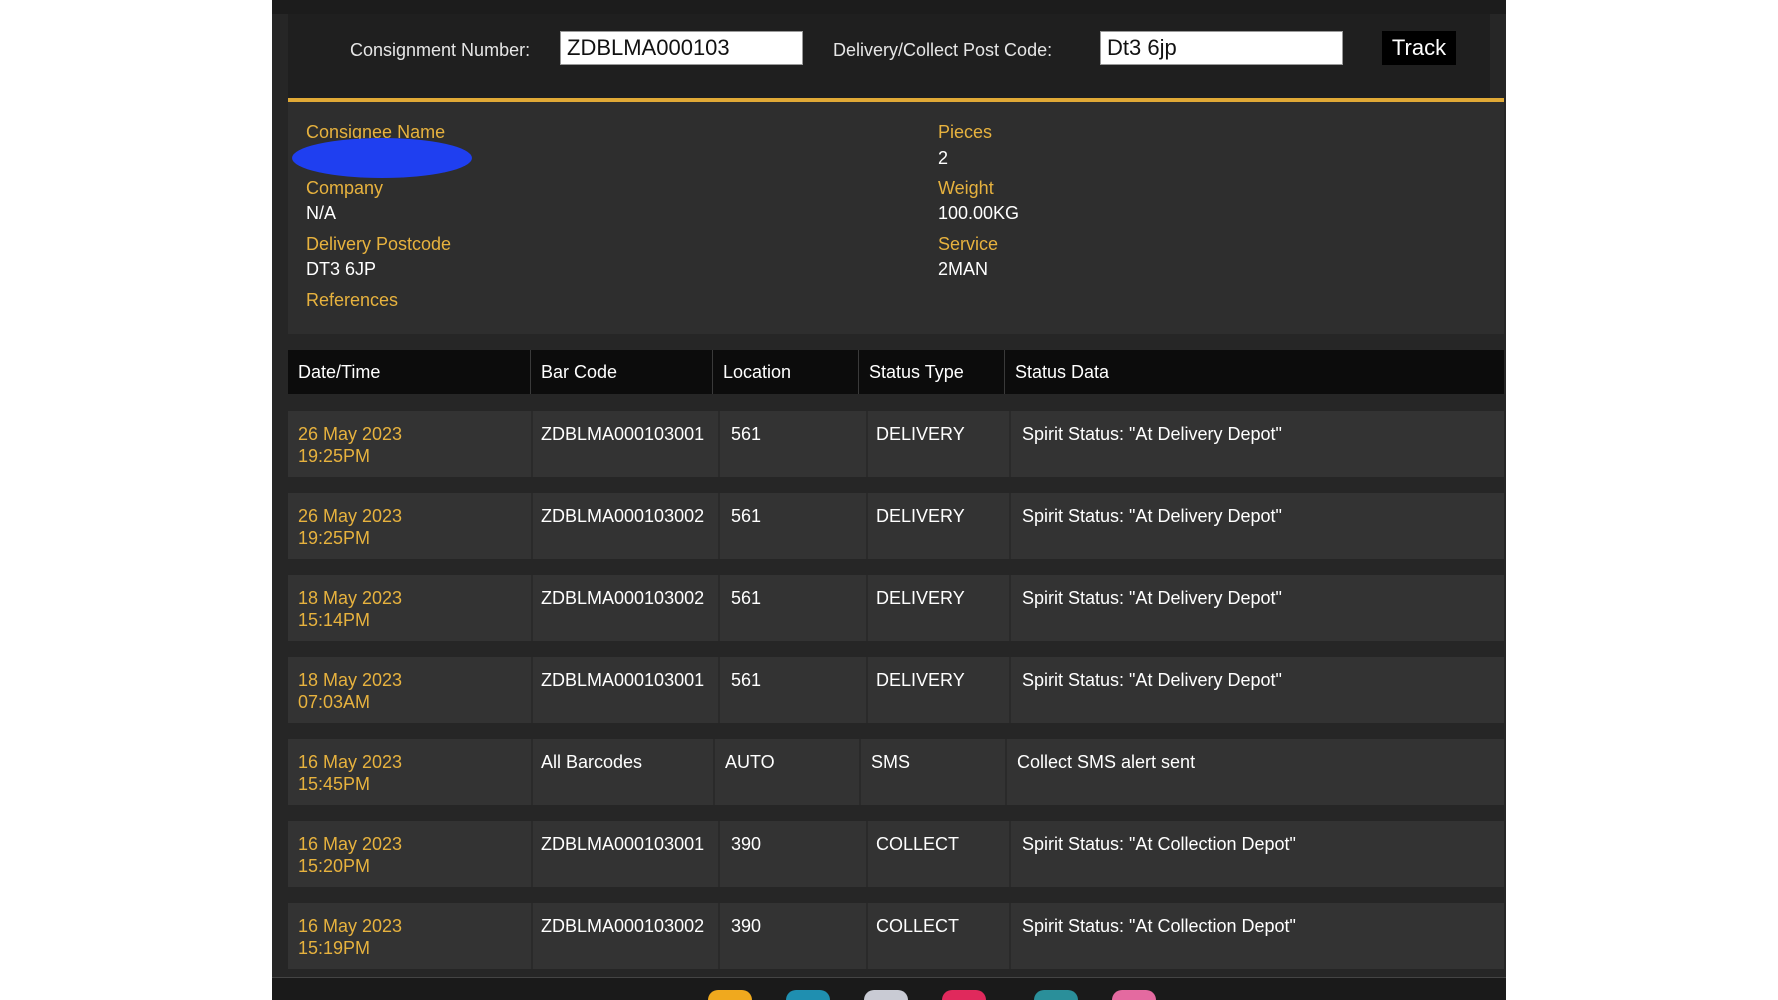 The height and width of the screenshot is (1000, 1778). Describe the element at coordinates (964, 995) in the screenshot. I see `app-icon-red` at that location.